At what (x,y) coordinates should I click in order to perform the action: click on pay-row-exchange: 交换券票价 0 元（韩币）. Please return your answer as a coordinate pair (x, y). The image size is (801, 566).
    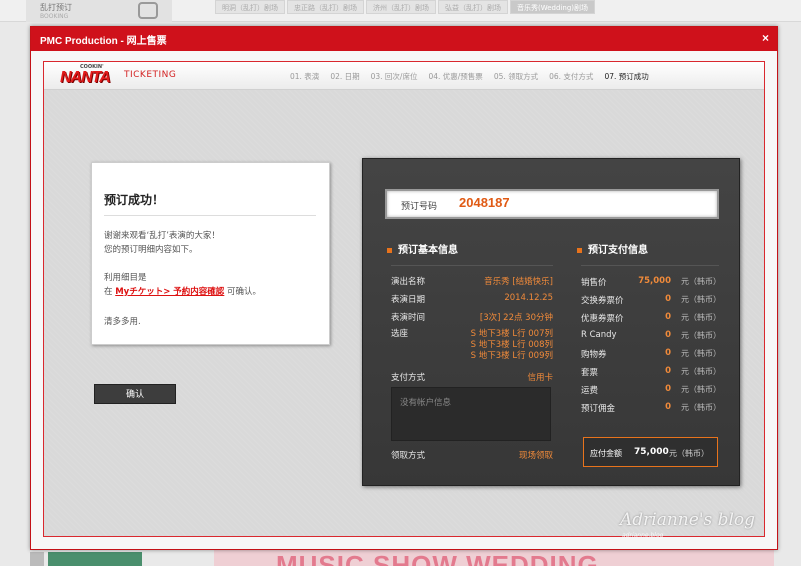
    Looking at the image, I should click on (651, 300).